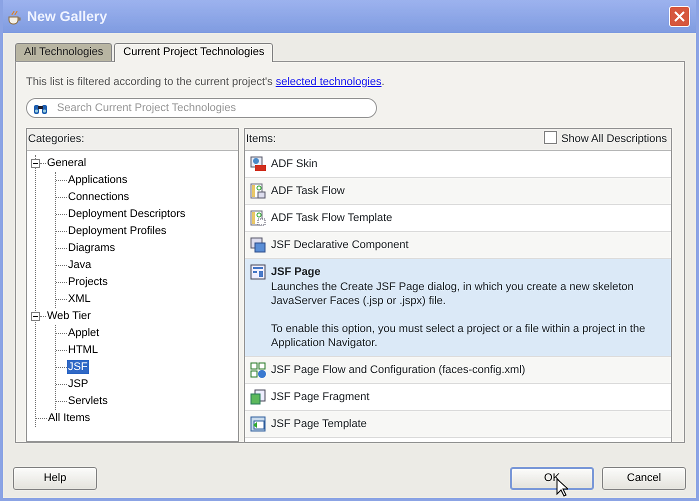  I want to click on gallery-item: JSF Declarative Component, so click(458, 245).